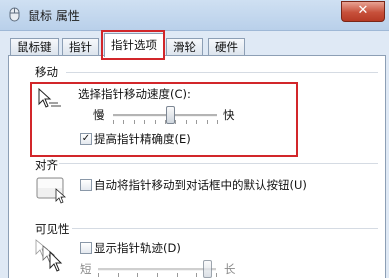 The image size is (389, 278). I want to click on snap-group-line, so click(216, 163).